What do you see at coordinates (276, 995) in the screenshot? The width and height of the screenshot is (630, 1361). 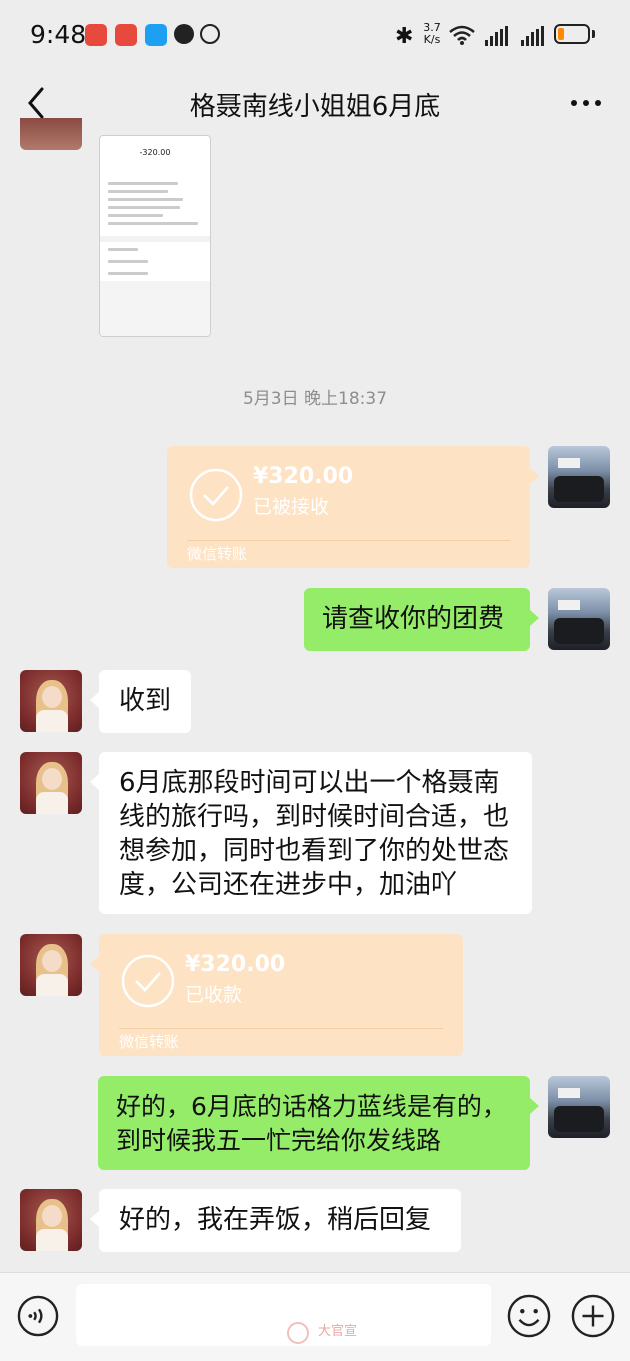 I see `transfer-bubble: ¥320.00 已收款 微信转账` at bounding box center [276, 995].